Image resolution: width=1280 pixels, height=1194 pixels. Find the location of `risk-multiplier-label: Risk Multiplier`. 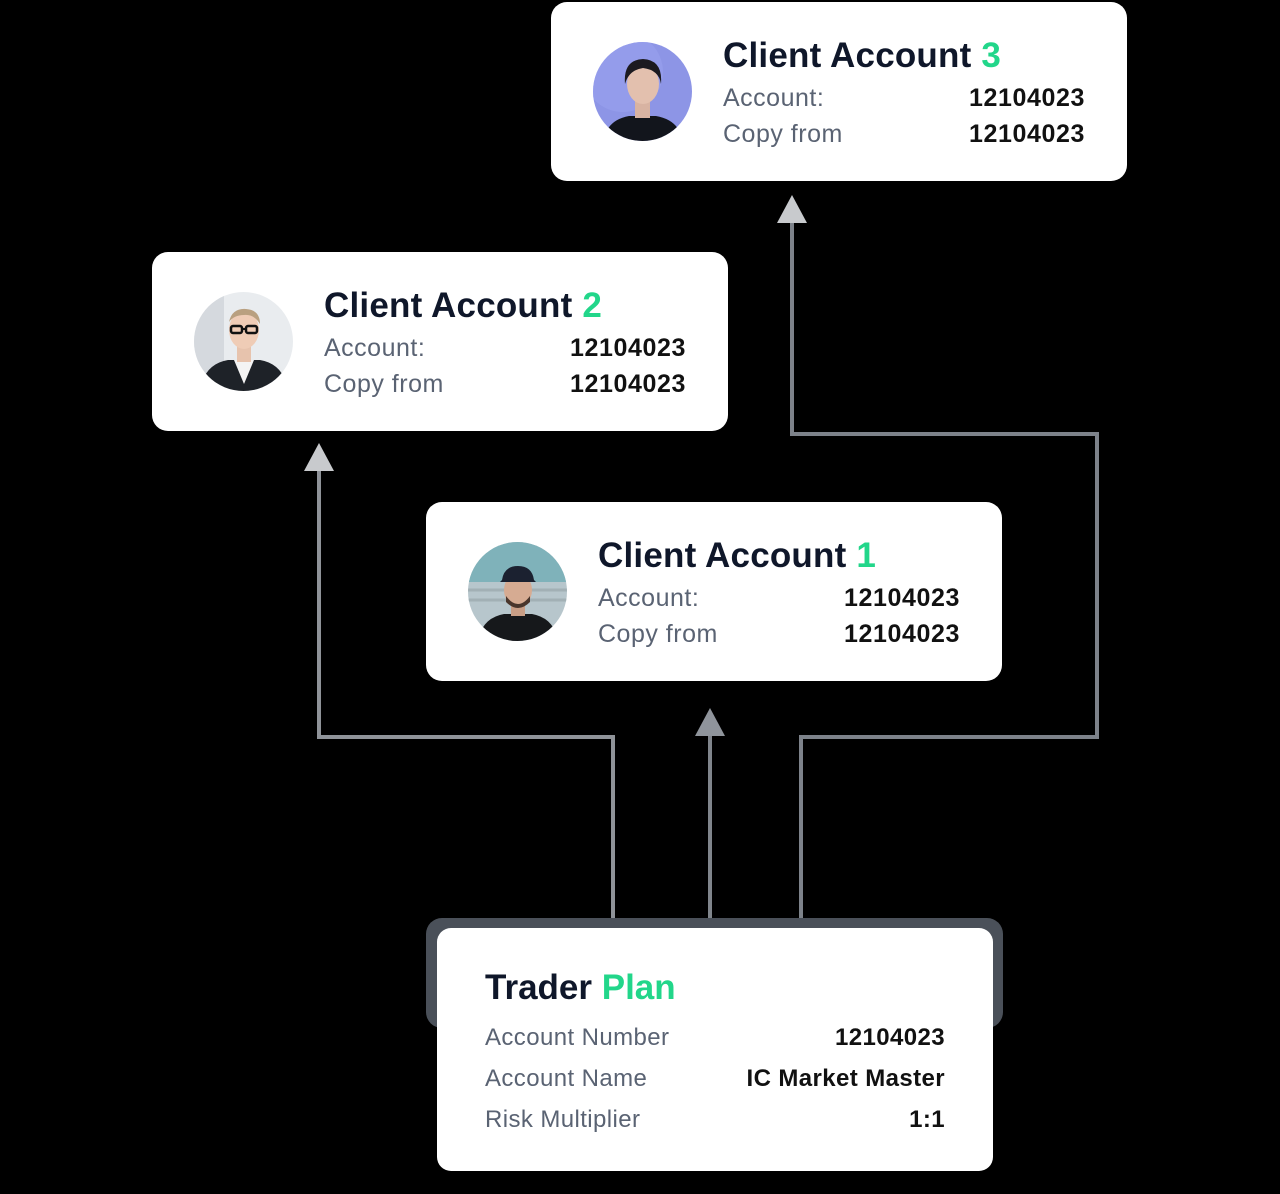

risk-multiplier-label: Risk Multiplier is located at coordinates (563, 1119).